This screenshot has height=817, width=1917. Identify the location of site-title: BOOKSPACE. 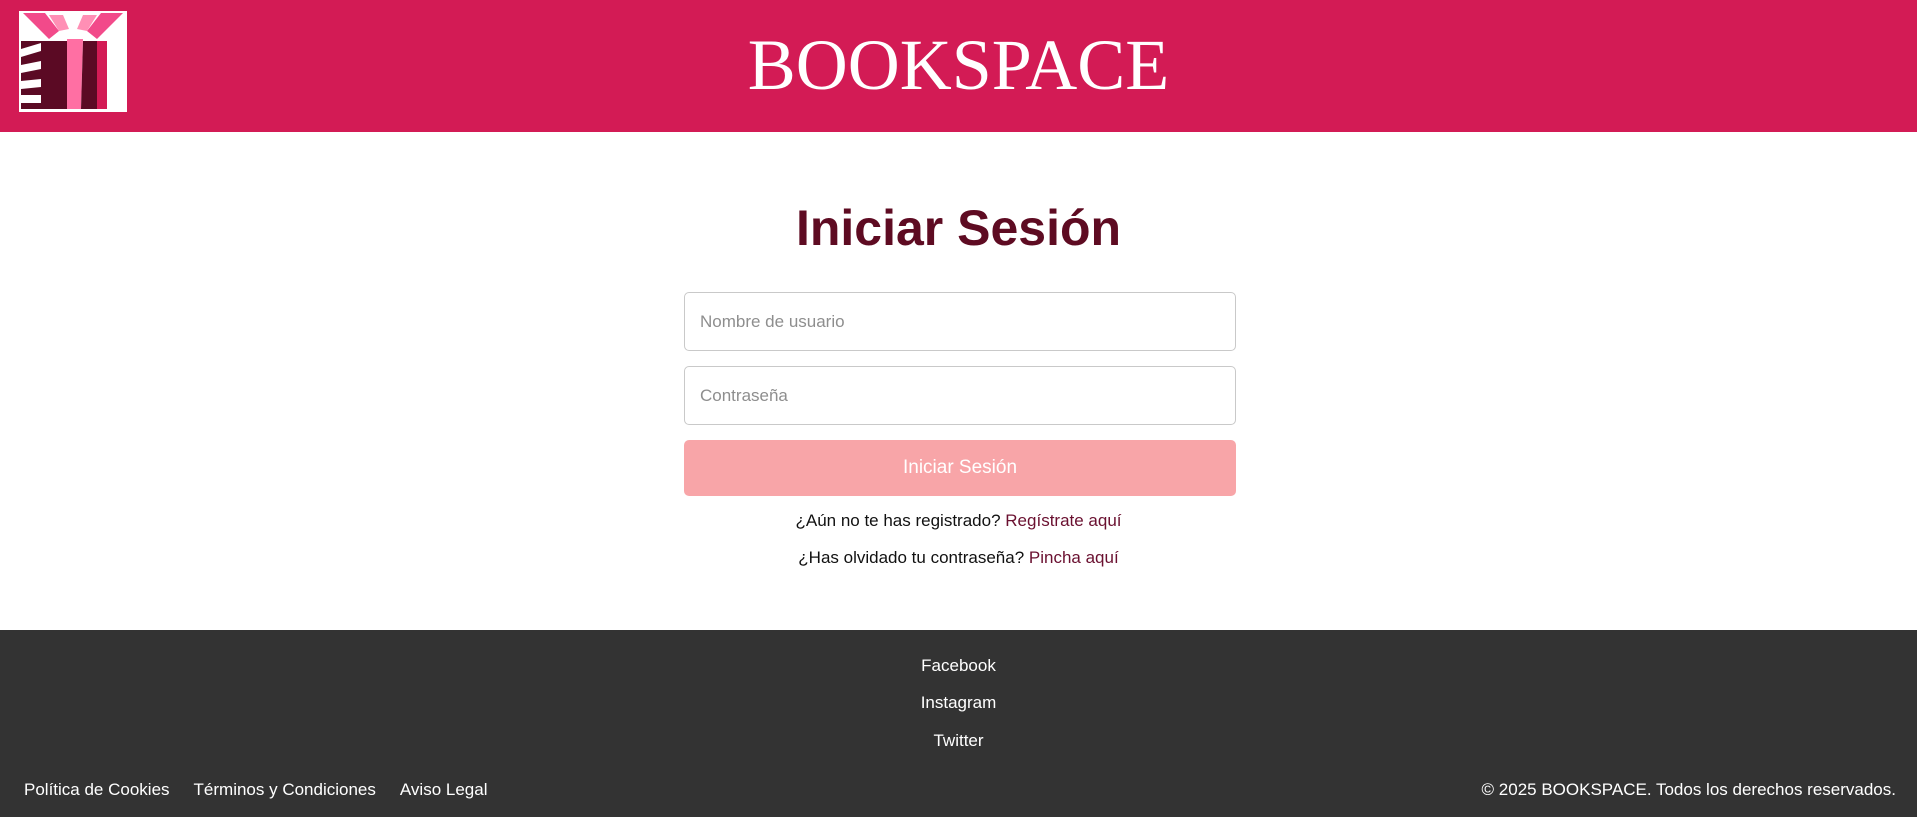
(958, 65).